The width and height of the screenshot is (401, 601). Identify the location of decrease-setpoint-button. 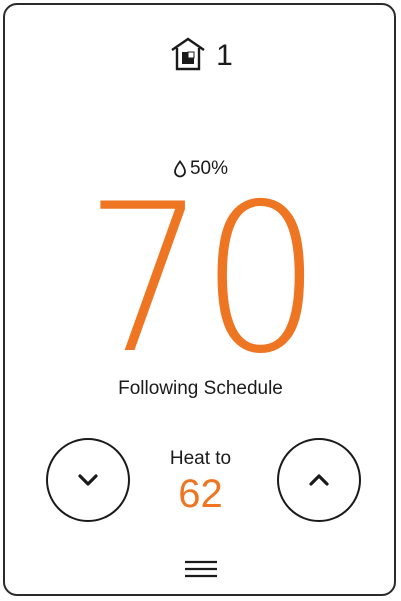
(88, 480).